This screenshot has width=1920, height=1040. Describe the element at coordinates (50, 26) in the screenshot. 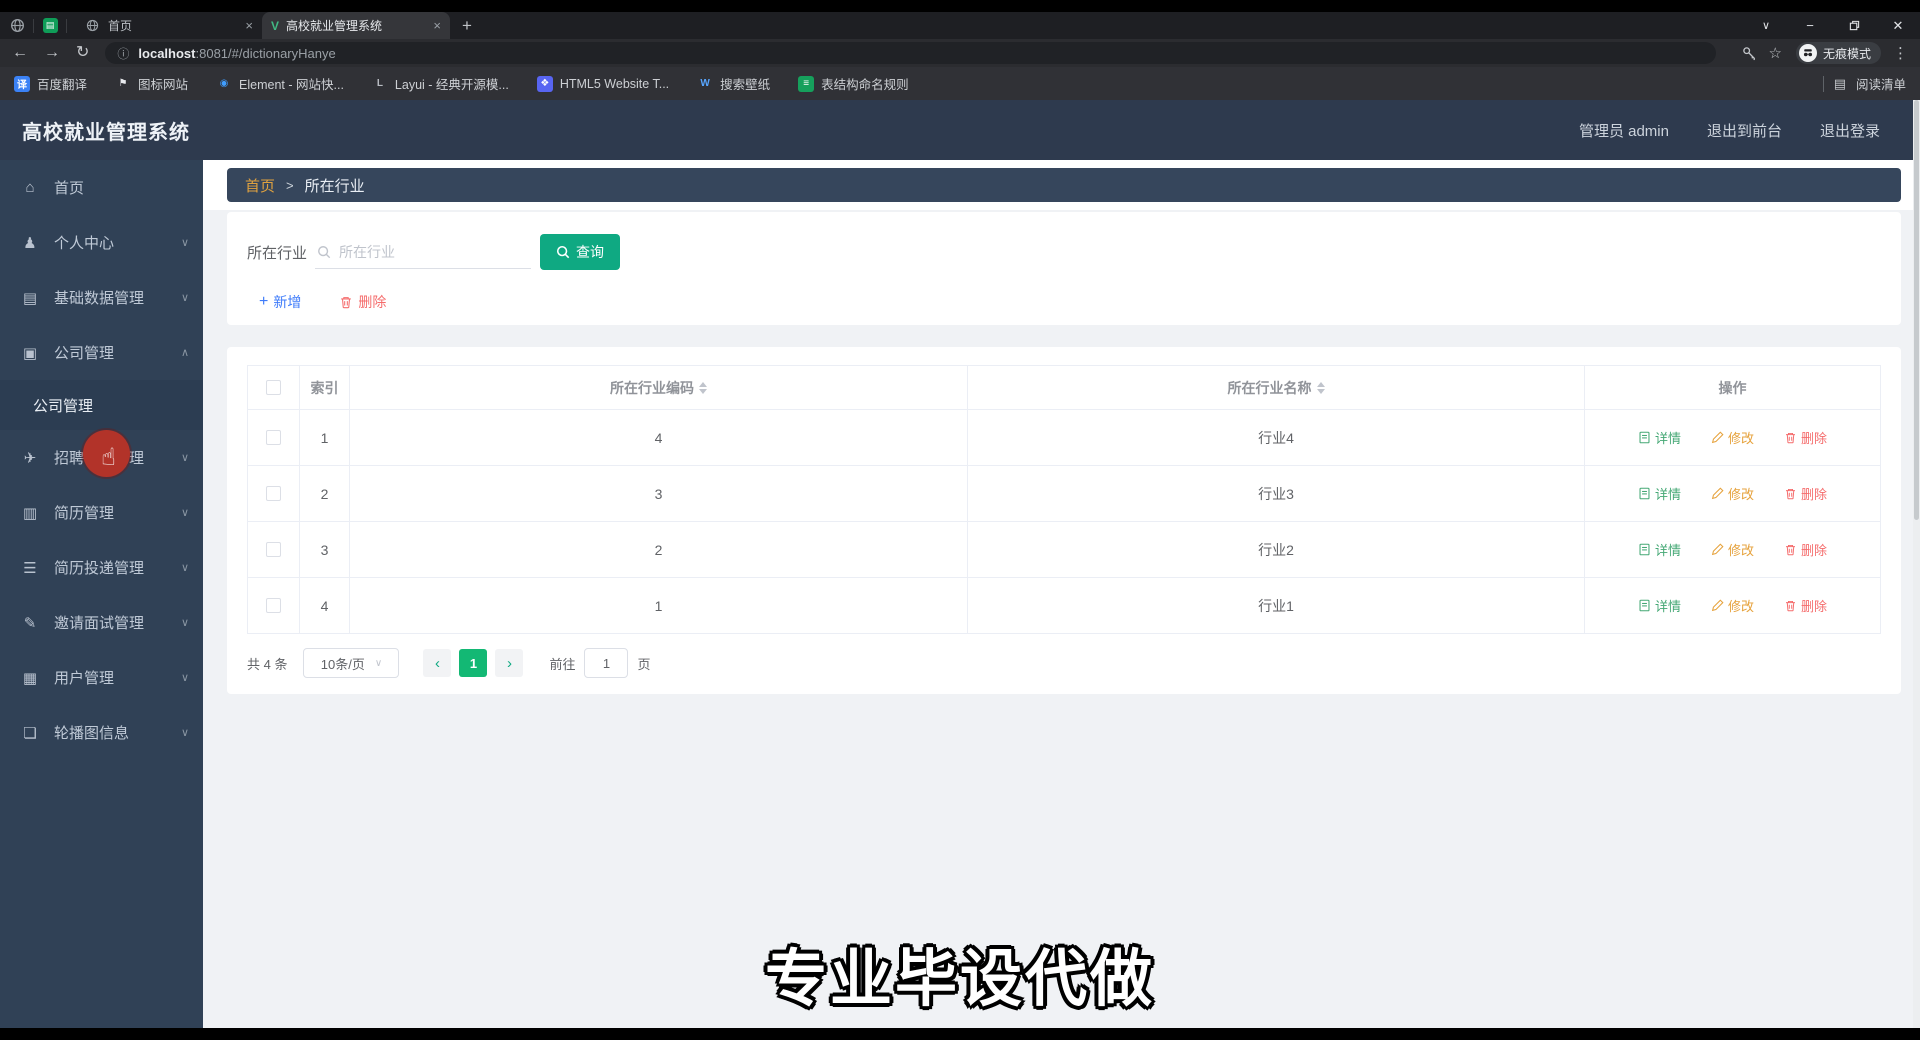

I see `pinned-sheets-icon: ▤` at that location.